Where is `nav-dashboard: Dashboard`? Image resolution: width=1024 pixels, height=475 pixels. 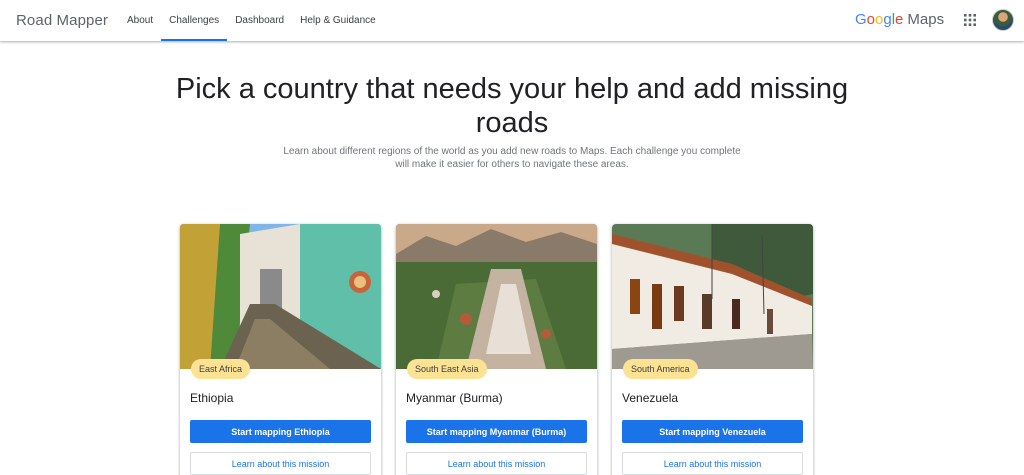
nav-dashboard: Dashboard is located at coordinates (259, 20).